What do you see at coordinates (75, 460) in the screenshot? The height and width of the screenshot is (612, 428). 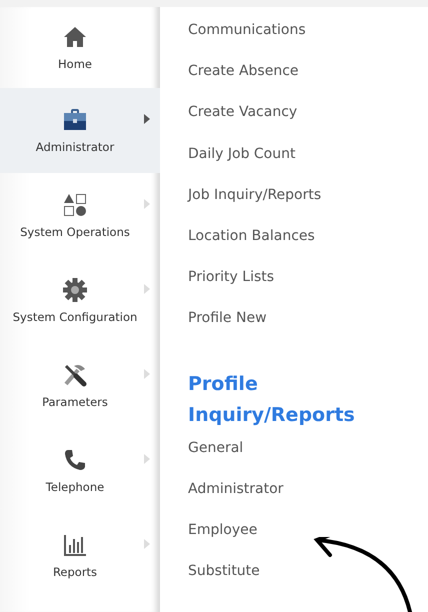 I see `phone-icon` at bounding box center [75, 460].